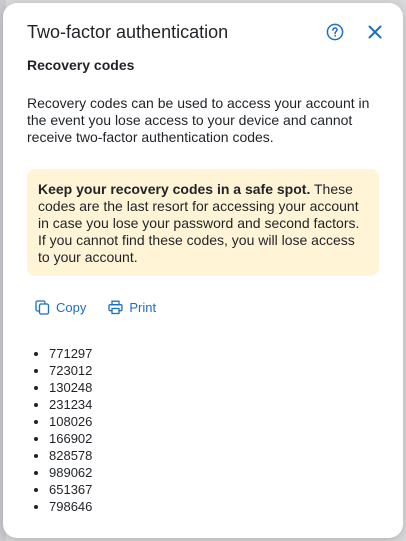 The image size is (406, 541). I want to click on help-circle-icon, so click(335, 32).